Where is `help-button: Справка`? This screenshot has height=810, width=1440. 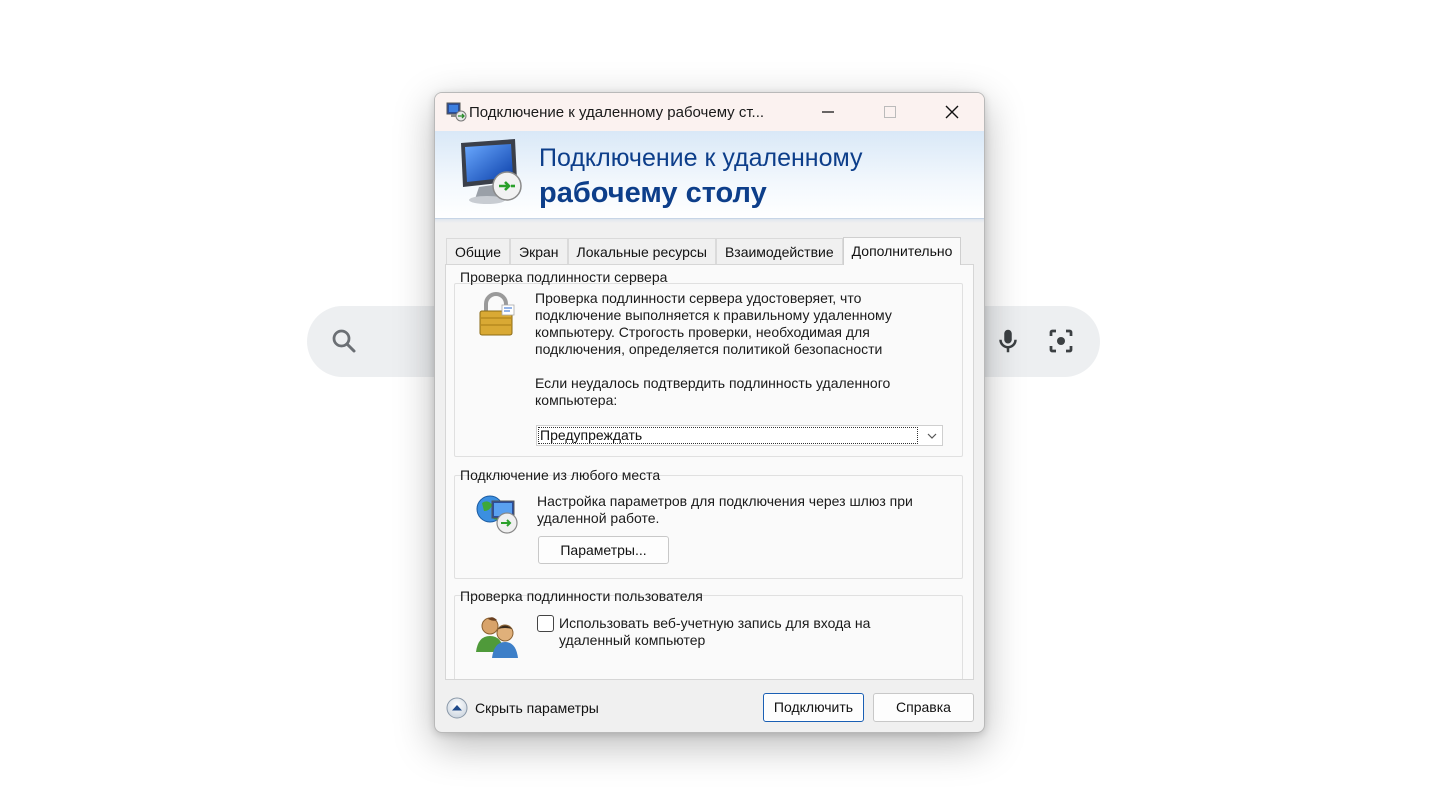
help-button: Справка is located at coordinates (923, 707).